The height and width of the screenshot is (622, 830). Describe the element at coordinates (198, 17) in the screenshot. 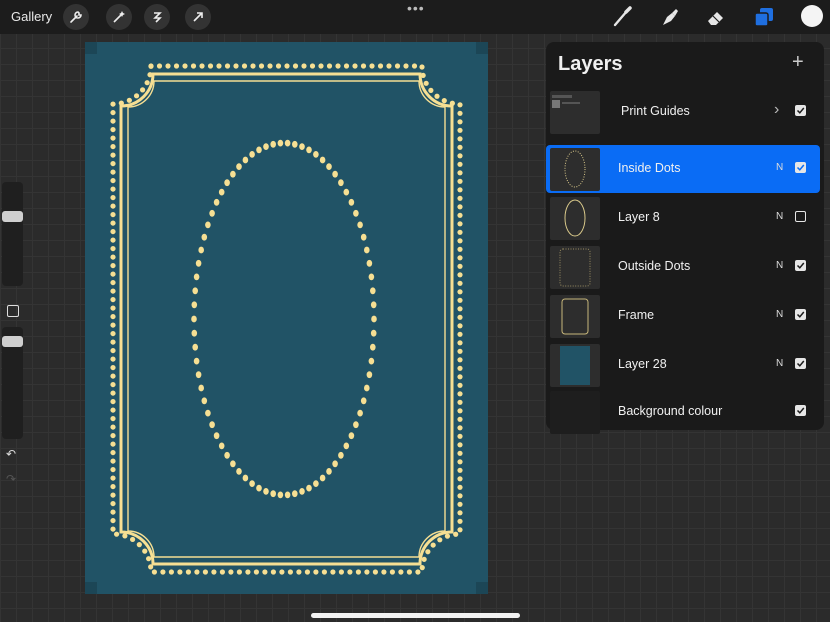

I see `transform-arrow-icon` at that location.